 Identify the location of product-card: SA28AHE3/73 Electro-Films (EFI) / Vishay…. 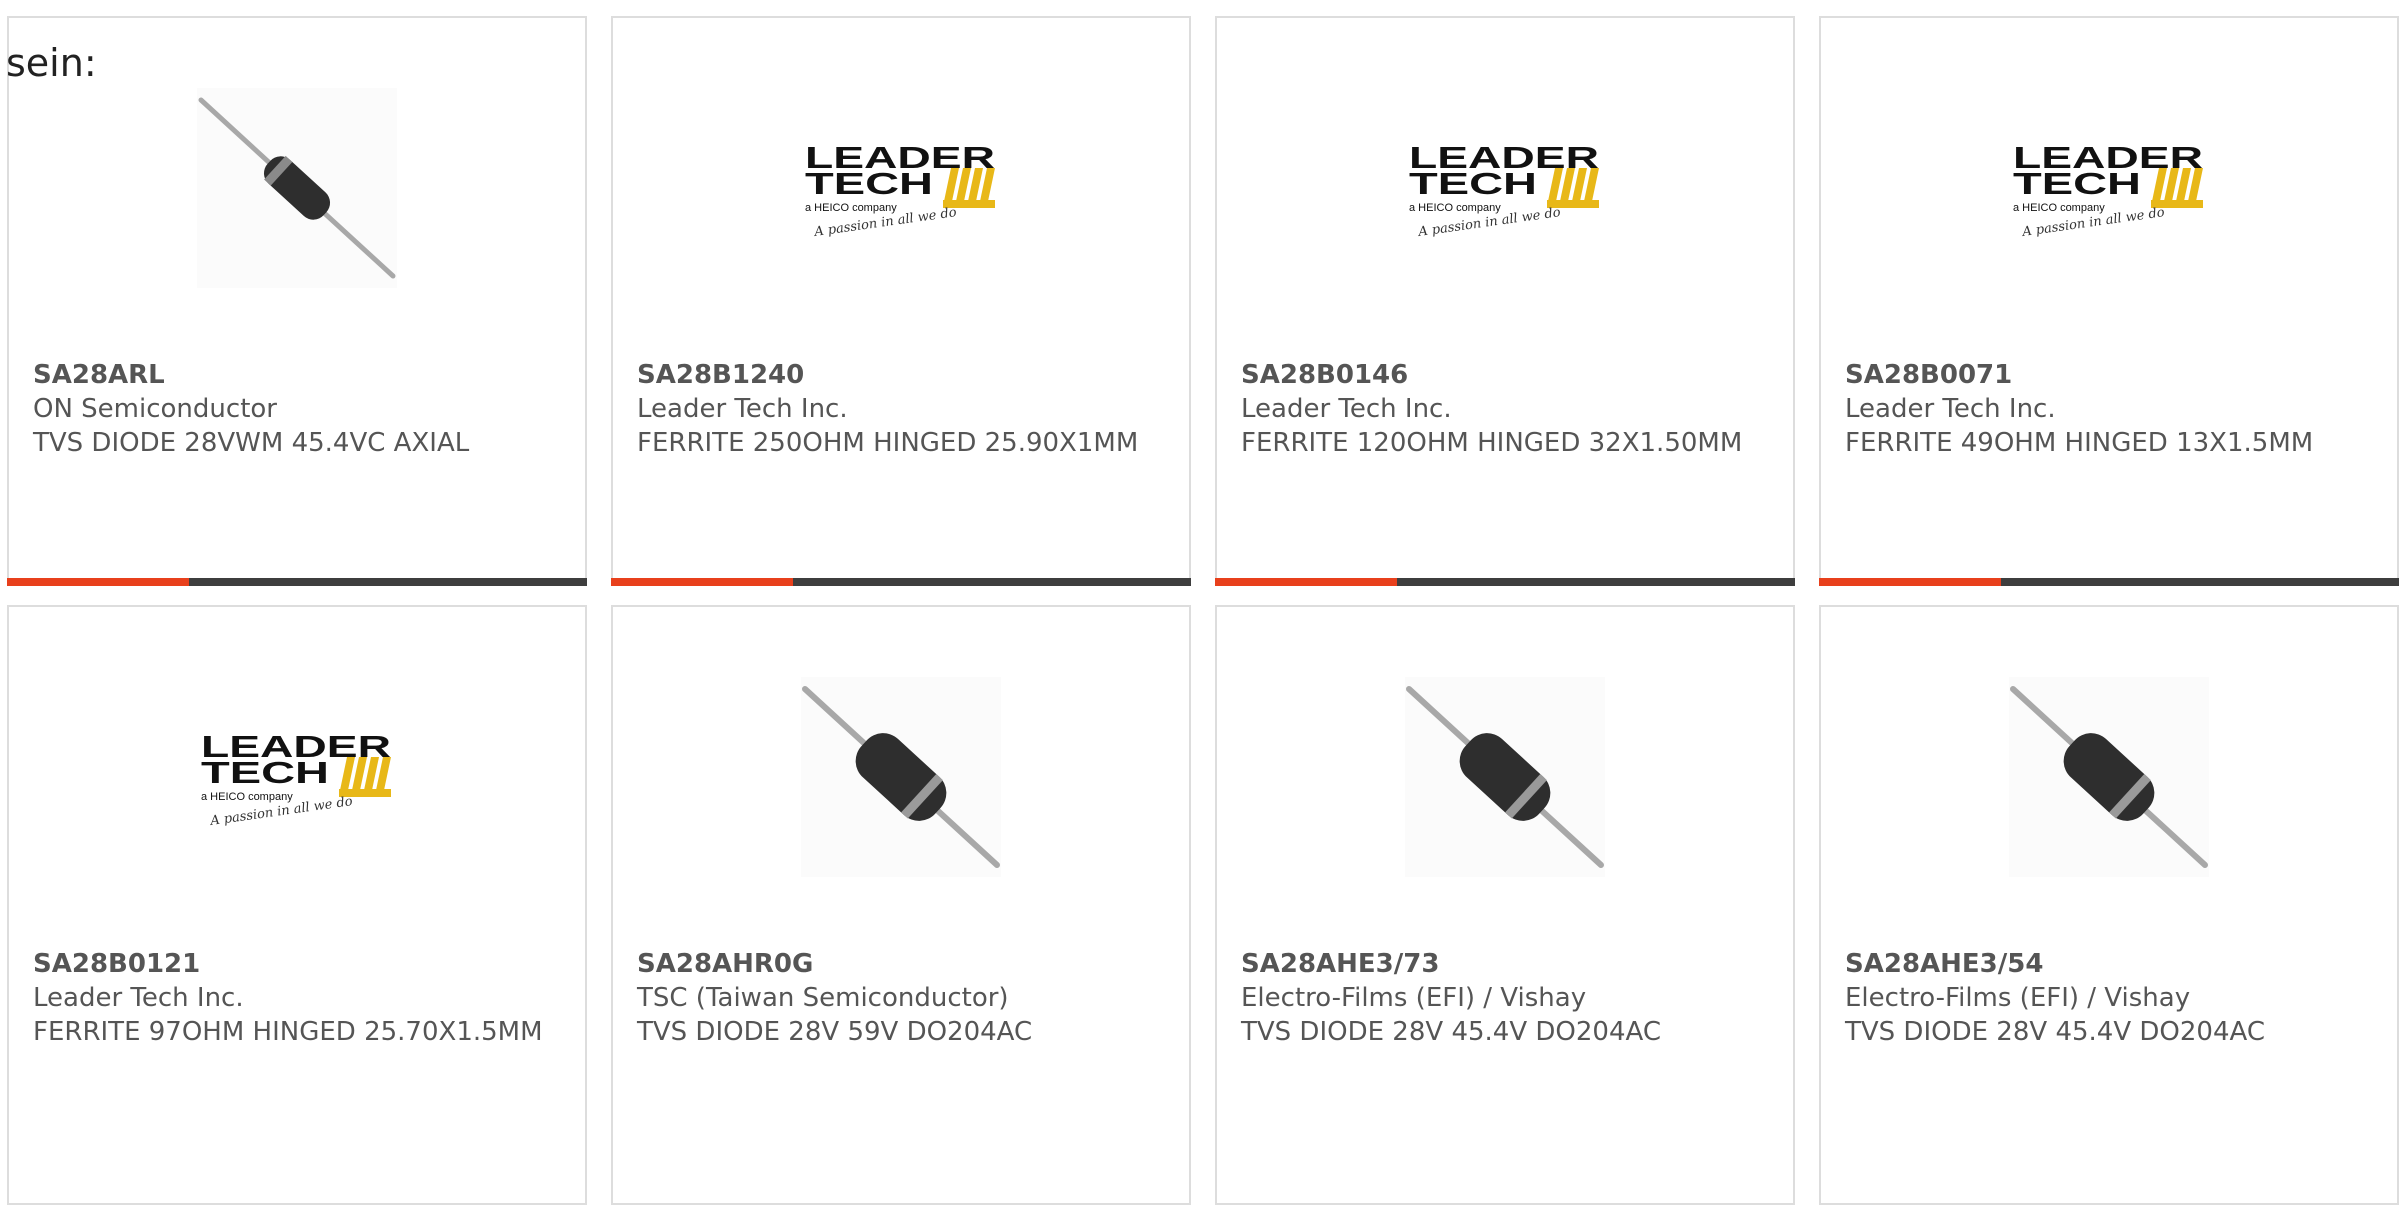
(1505, 905).